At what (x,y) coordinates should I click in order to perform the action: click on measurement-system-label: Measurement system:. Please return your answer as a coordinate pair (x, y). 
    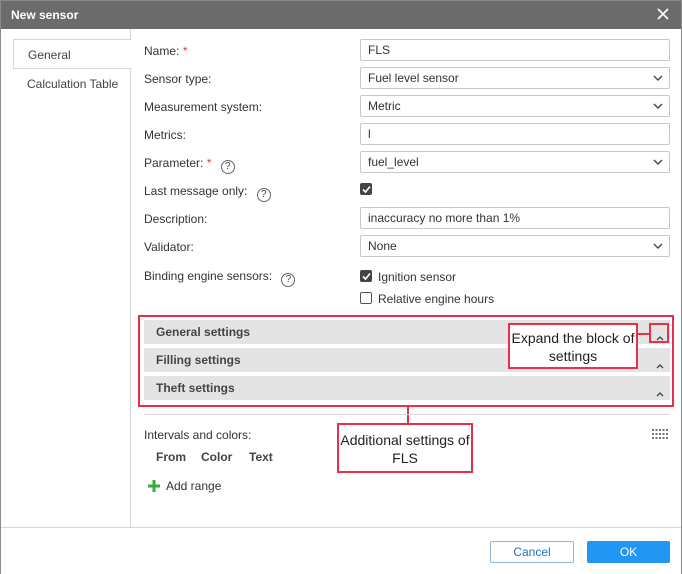
    Looking at the image, I should click on (203, 107).